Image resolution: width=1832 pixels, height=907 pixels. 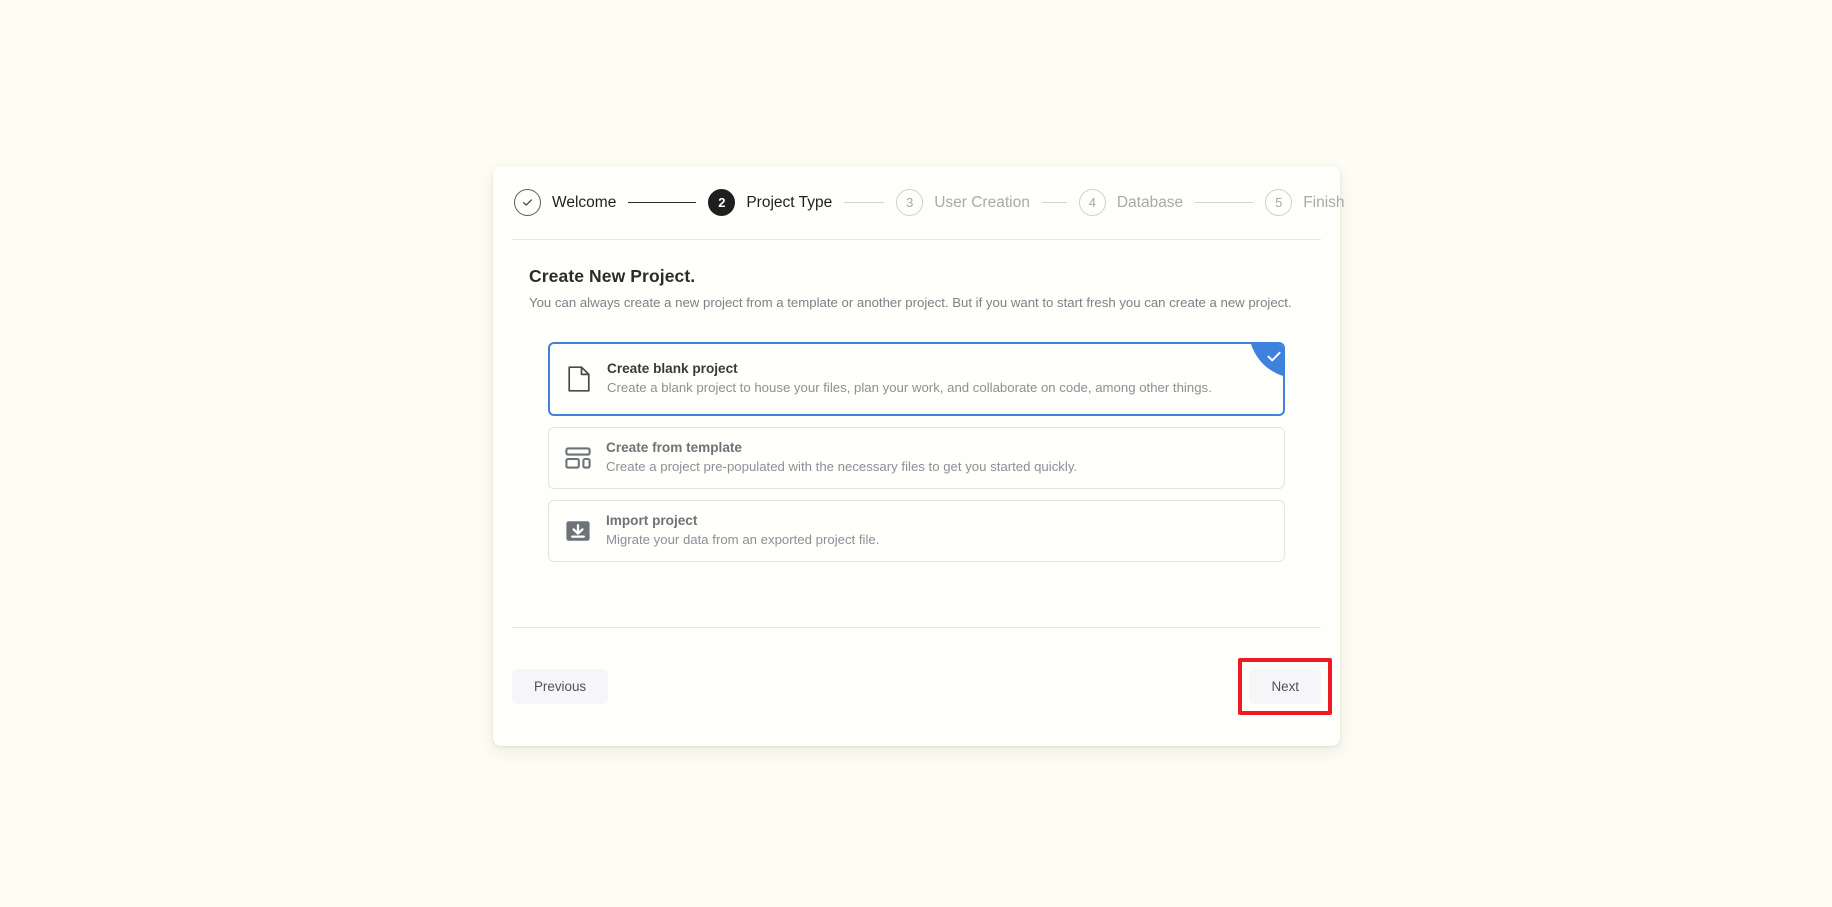 I want to click on import-download-icon, so click(x=578, y=531).